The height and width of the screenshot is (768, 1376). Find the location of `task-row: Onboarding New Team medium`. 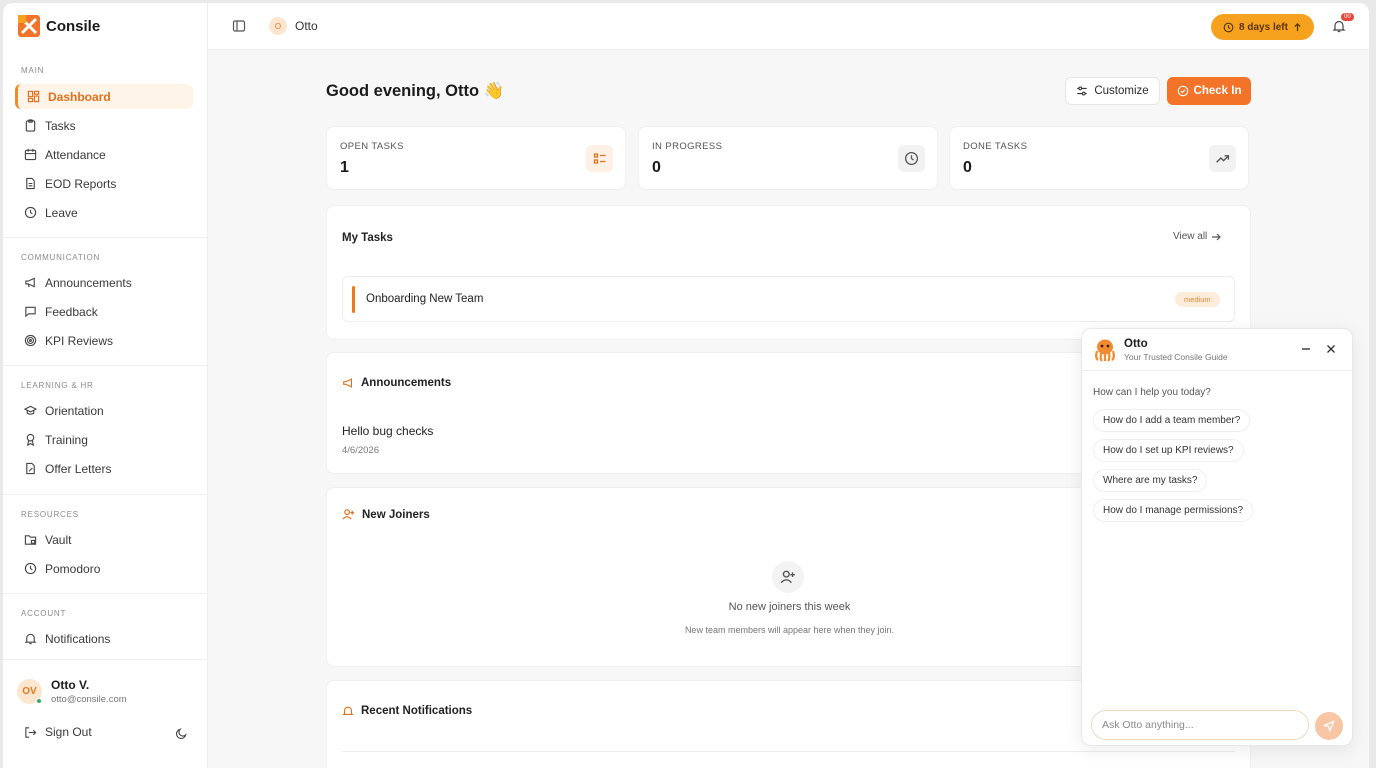

task-row: Onboarding New Team medium is located at coordinates (788, 299).